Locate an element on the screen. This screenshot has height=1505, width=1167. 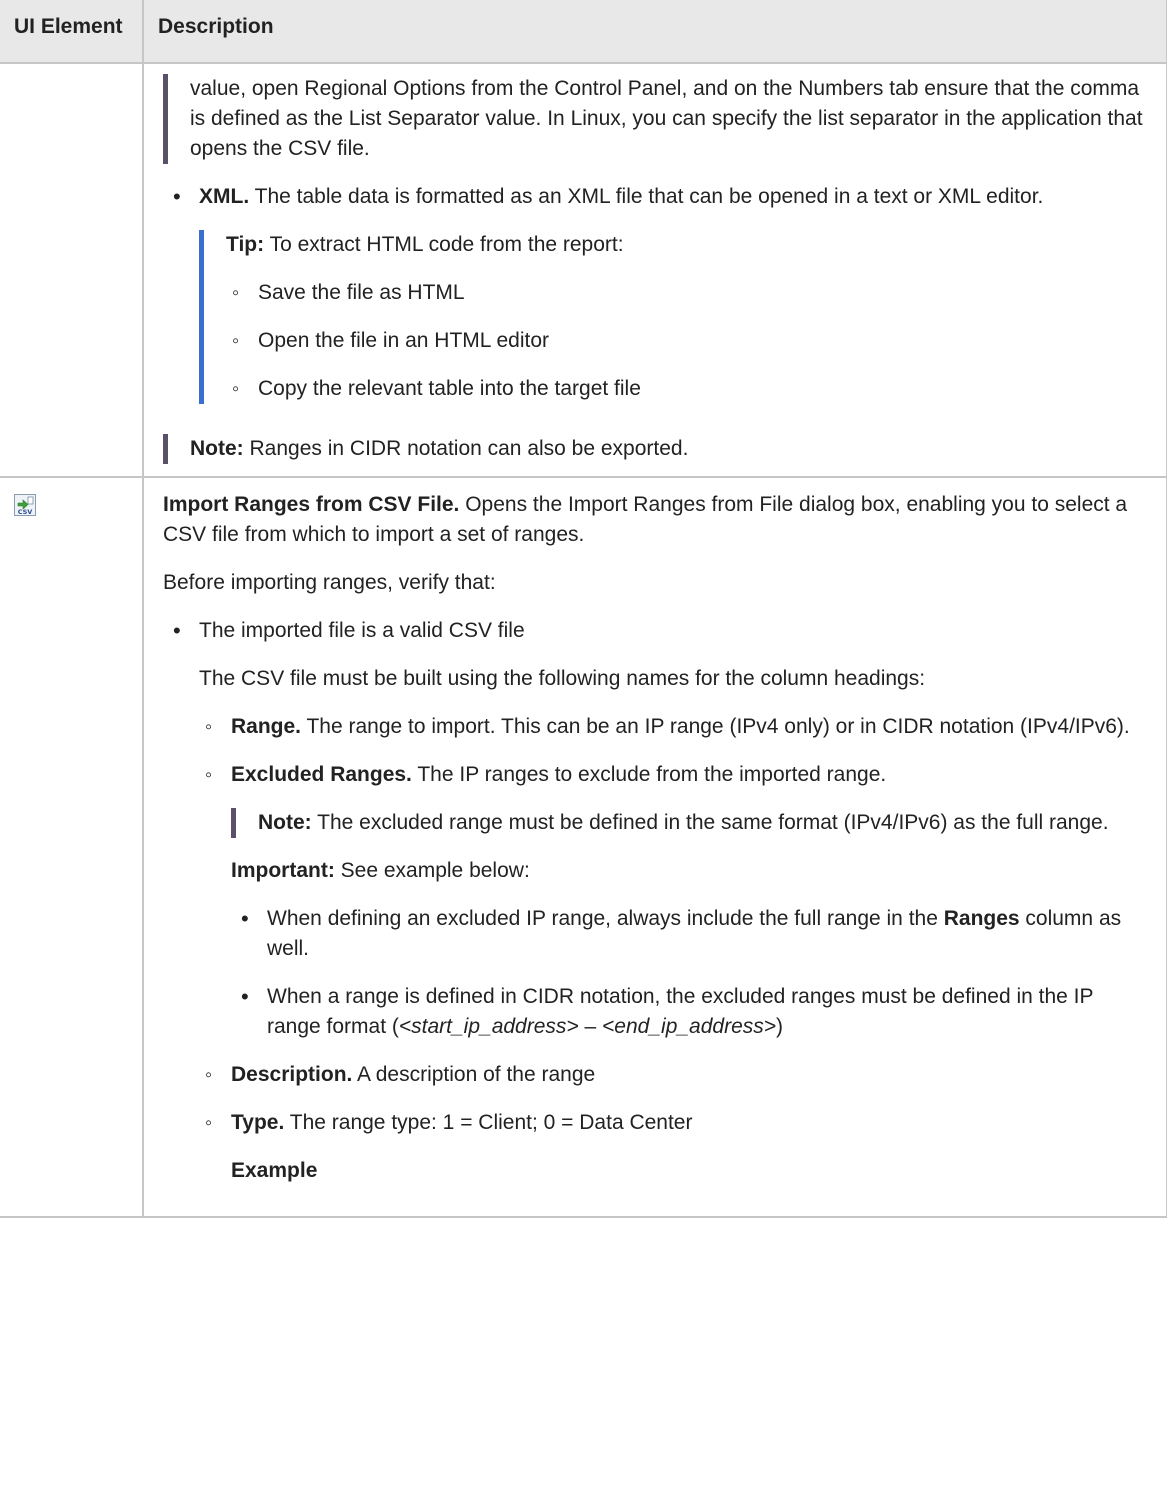
example-label: Example is located at coordinates (274, 1170).